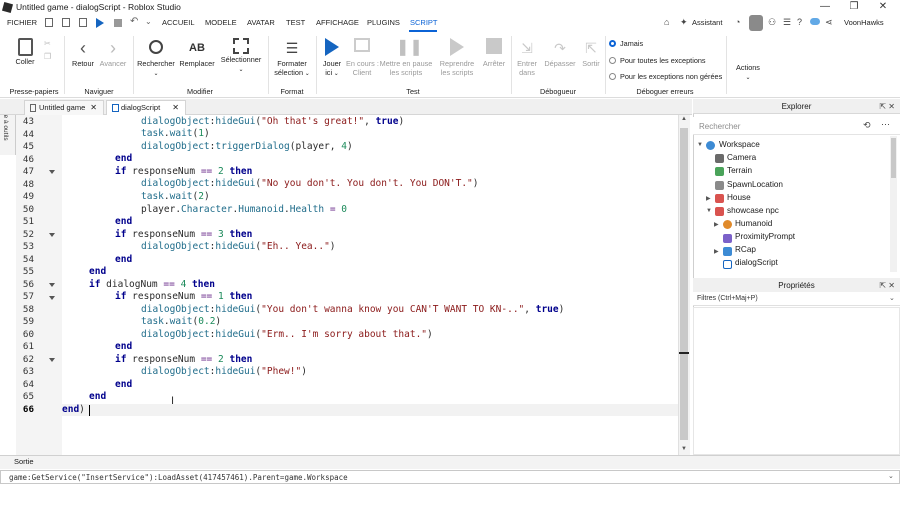 This screenshot has height=506, width=900. I want to click on select-button: Sélectionner ⌄, so click(241, 56).